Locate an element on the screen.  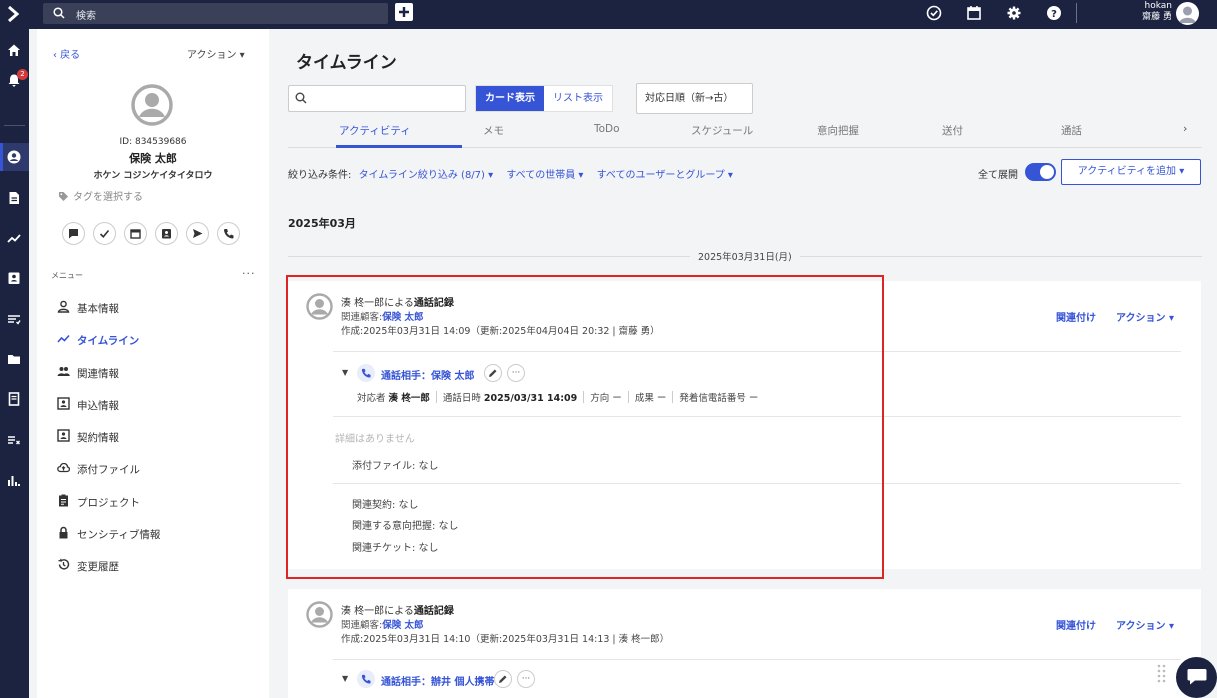
customer-id: ID: 834539686 is located at coordinates (153, 142).